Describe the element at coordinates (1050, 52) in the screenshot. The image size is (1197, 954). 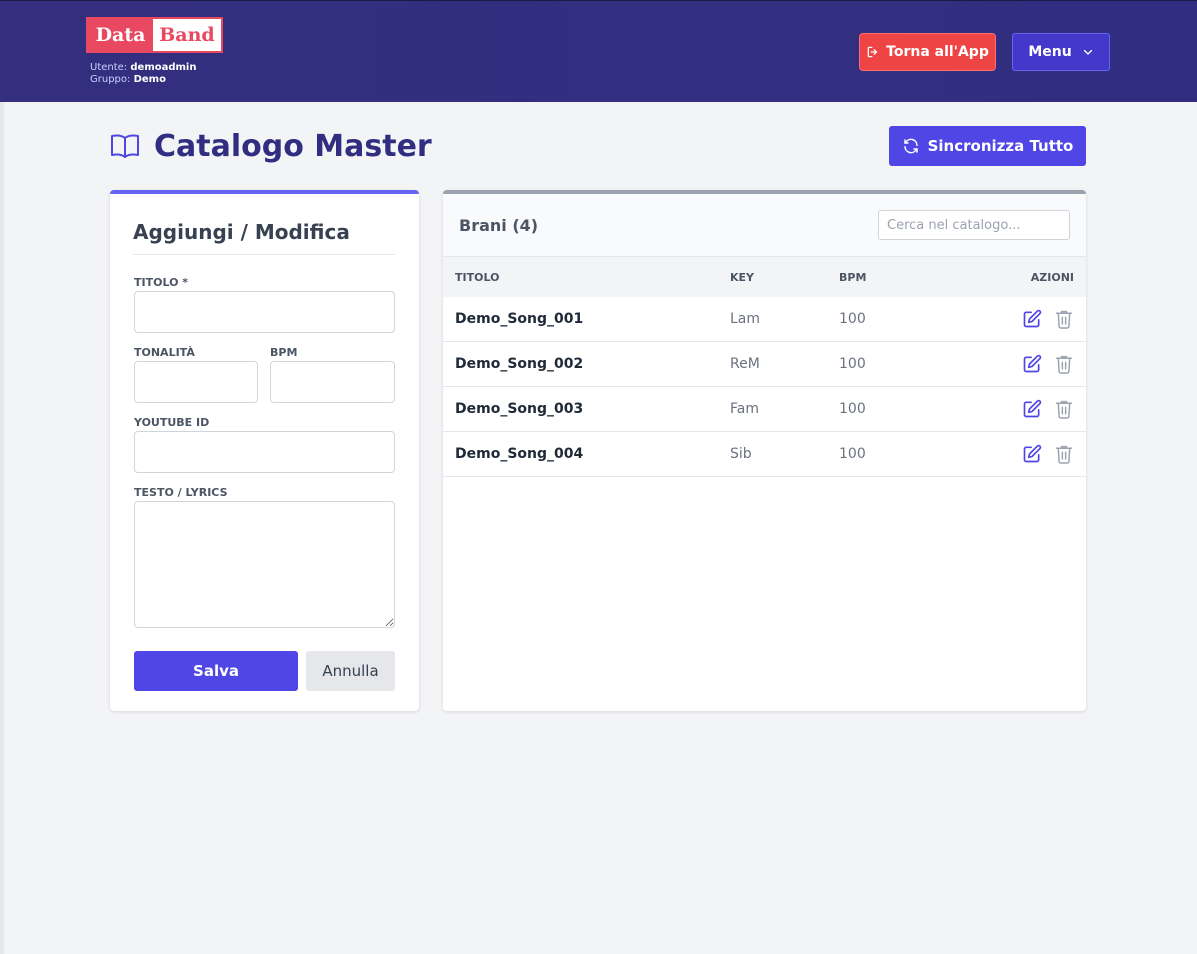
I see `menu-label: Menu` at that location.